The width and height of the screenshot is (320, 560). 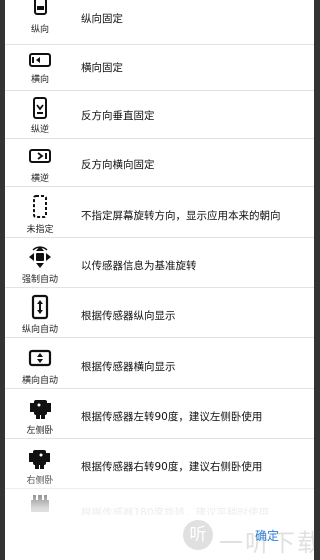 I want to click on option-description: 纵向固定, so click(x=102, y=19).